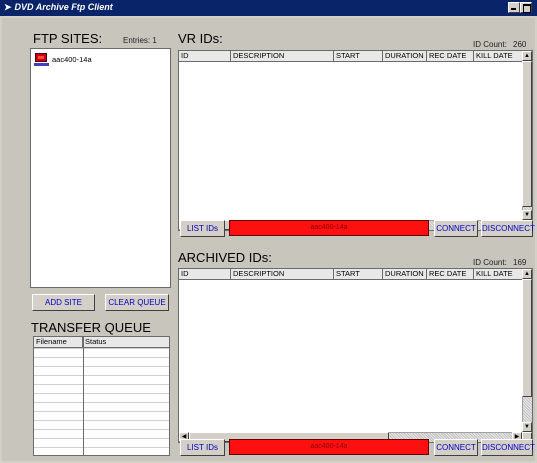  I want to click on app-arrow-icon: ➤, so click(8, 7).